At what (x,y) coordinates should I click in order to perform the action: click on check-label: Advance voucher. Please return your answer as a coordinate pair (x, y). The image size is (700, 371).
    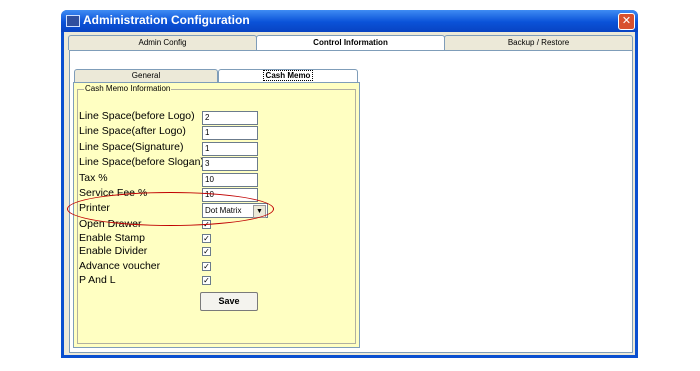
    Looking at the image, I should click on (120, 266).